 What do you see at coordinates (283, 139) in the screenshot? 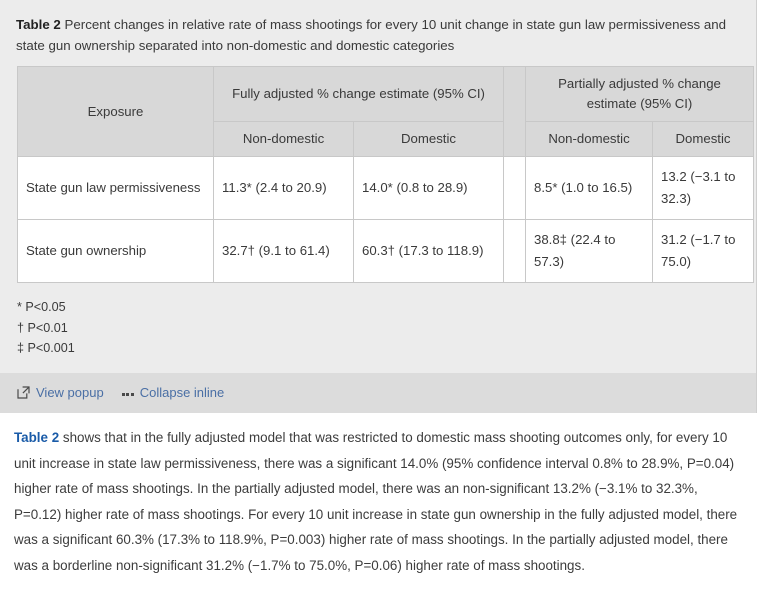
I see `column-header-fully-non-domestic: Non-domestic` at bounding box center [283, 139].